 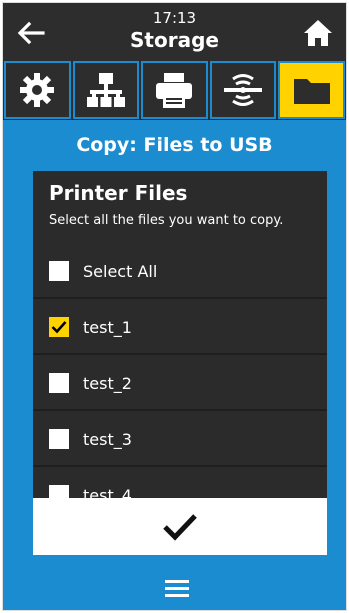 What do you see at coordinates (166, 220) in the screenshot?
I see `panel-subtitle: Select all the files you want to copy.` at bounding box center [166, 220].